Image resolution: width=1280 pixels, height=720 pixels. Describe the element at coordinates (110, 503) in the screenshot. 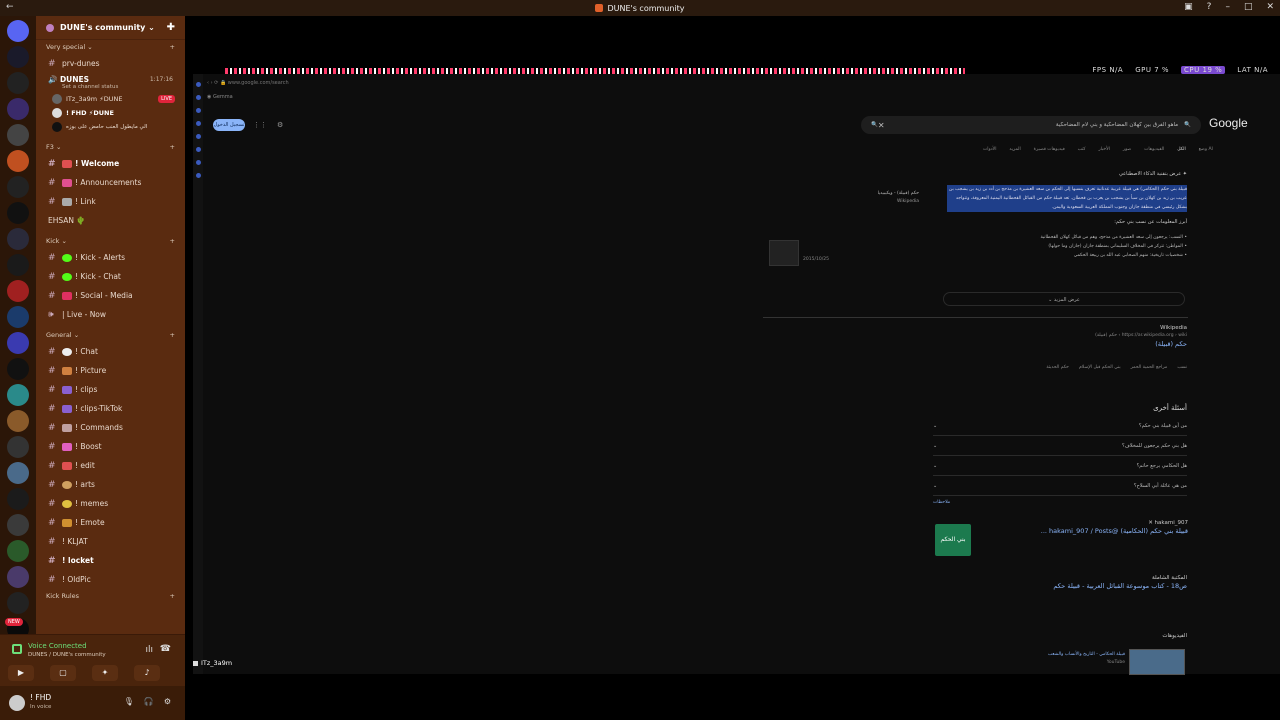

I see `channel-memes: #! memes` at that location.